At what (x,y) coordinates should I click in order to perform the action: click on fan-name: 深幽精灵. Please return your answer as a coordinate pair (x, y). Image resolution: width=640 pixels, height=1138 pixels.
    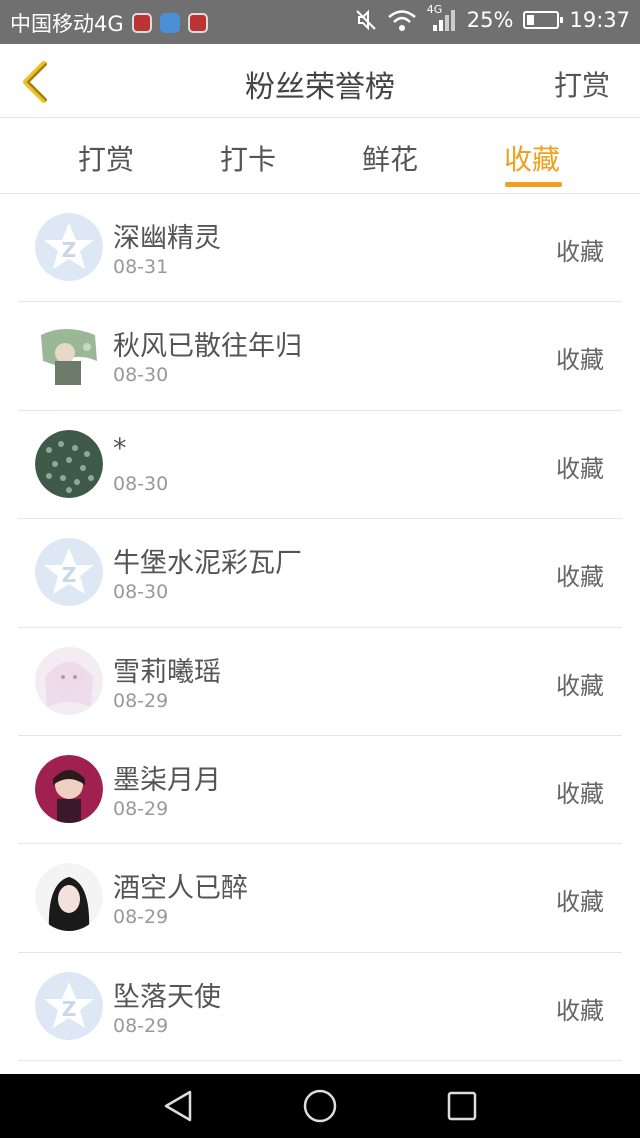
    Looking at the image, I should click on (167, 238).